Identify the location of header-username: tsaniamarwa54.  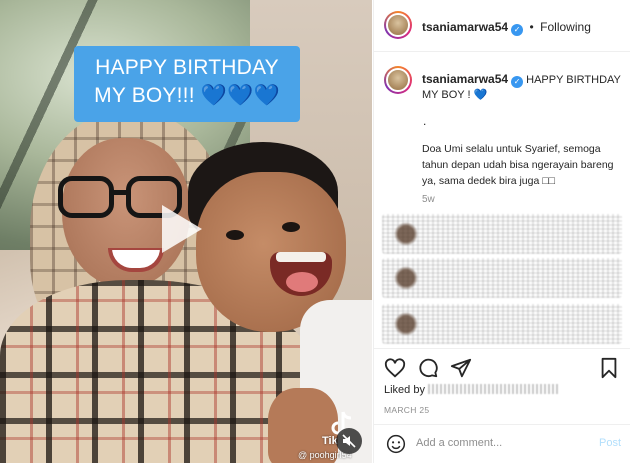
(465, 27).